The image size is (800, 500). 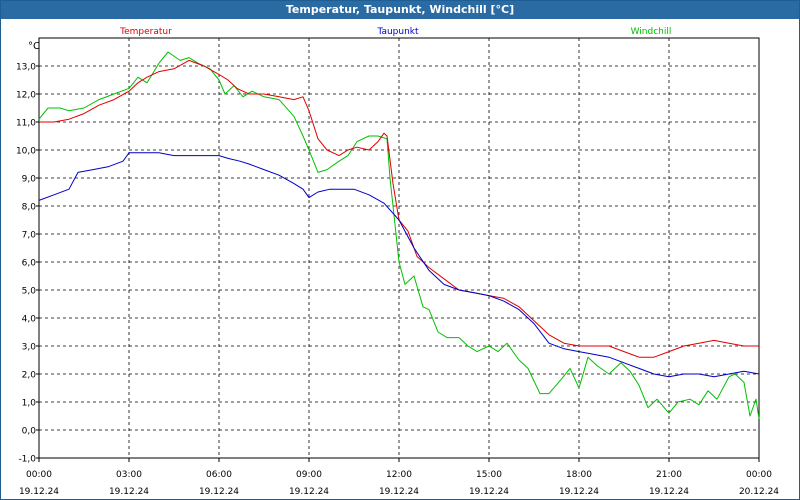 I want to click on x-tick-time-label: 21:00, so click(x=669, y=475).